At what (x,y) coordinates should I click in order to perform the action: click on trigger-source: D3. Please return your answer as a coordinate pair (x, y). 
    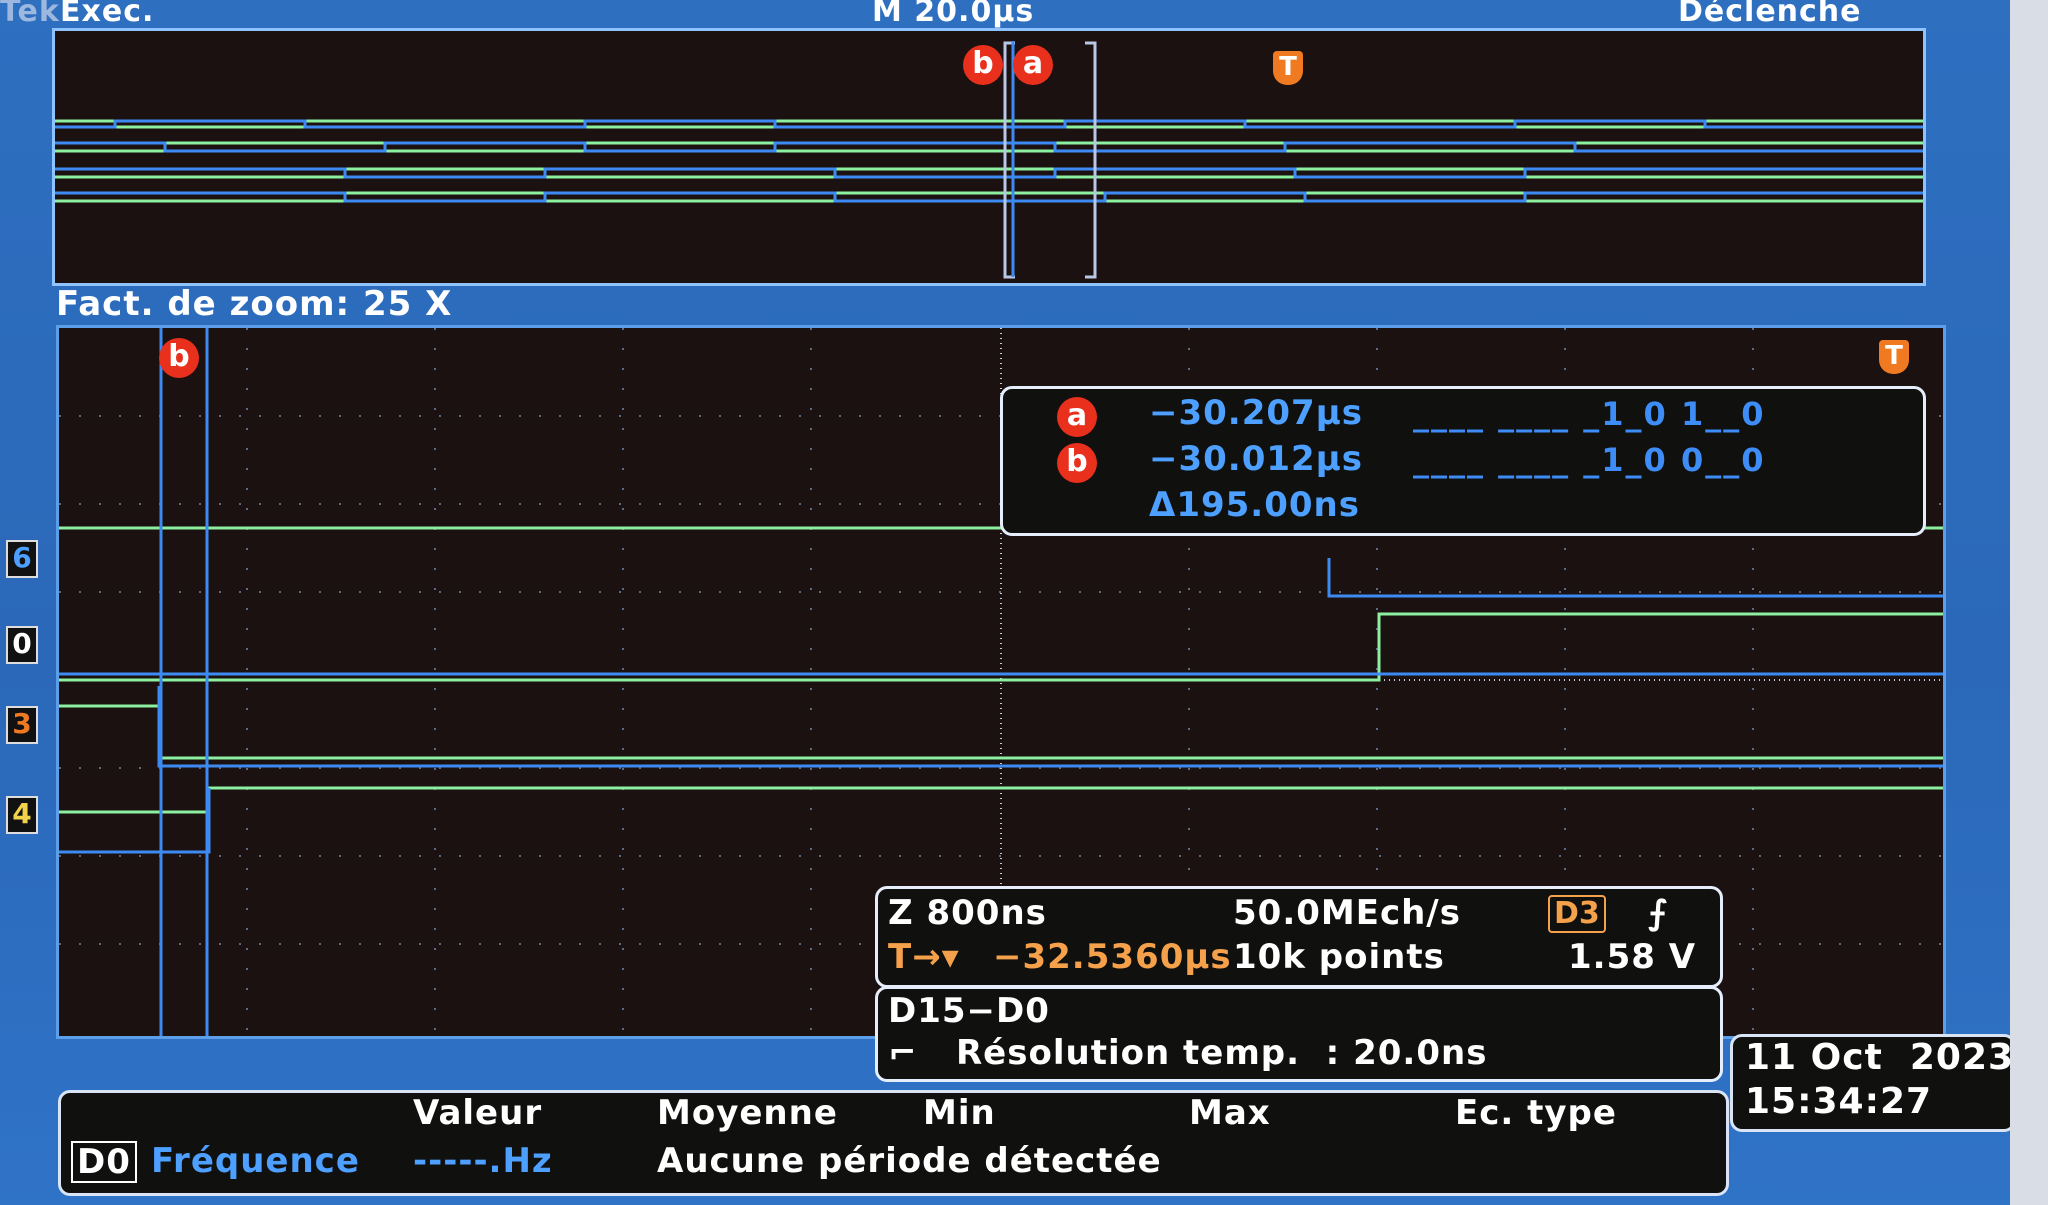
    Looking at the image, I should click on (1577, 914).